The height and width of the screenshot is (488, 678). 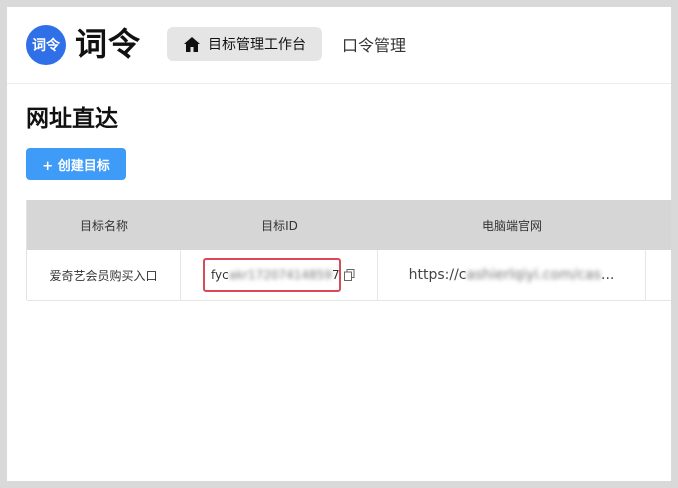 I want to click on target-id-prefix: fyc, so click(x=220, y=275).